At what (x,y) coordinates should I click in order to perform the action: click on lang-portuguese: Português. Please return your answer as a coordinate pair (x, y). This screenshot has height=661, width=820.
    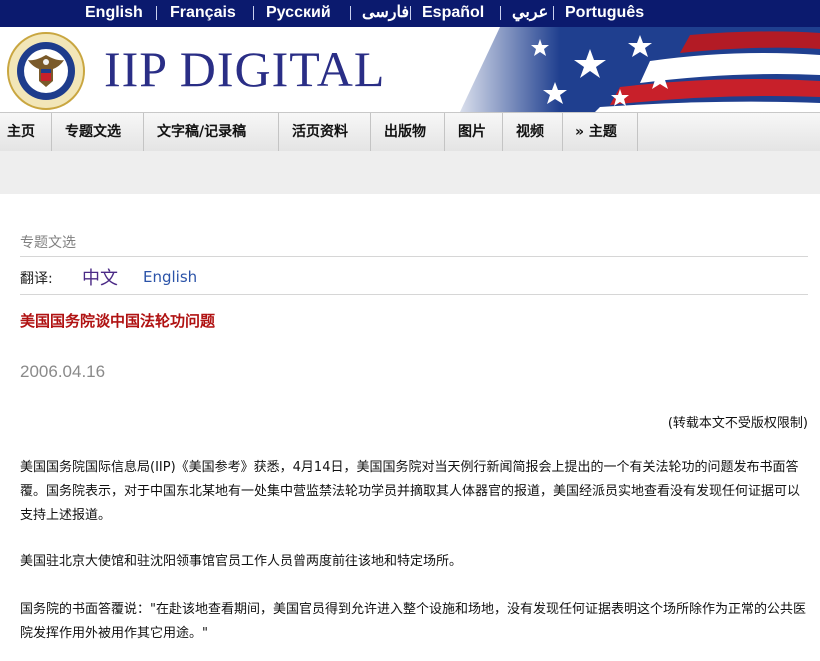
    Looking at the image, I should click on (604, 13).